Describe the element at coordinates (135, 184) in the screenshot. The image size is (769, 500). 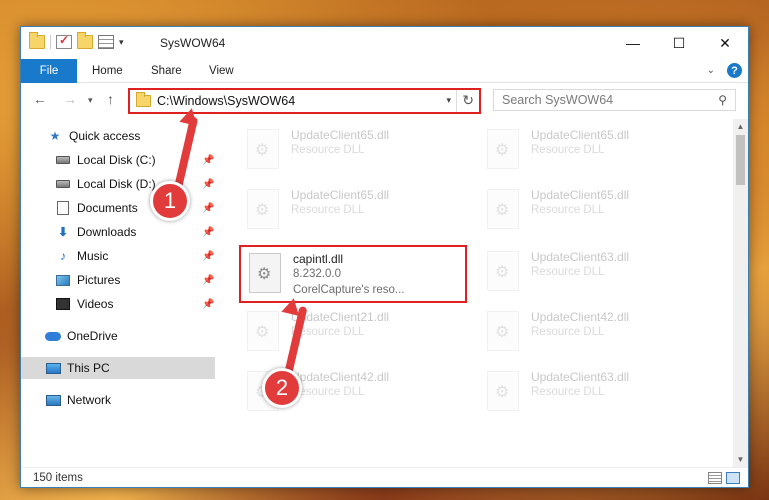
I see `sidebar-item-local-disk-d: Local Disk (D:) 📌` at that location.